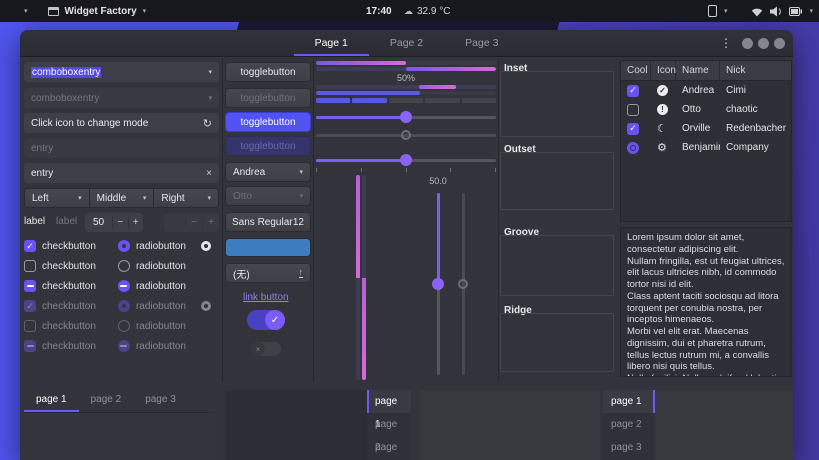 This screenshot has height=460, width=819. Describe the element at coordinates (706, 109) in the screenshot. I see `table-row: ! Otto chaotic` at that location.